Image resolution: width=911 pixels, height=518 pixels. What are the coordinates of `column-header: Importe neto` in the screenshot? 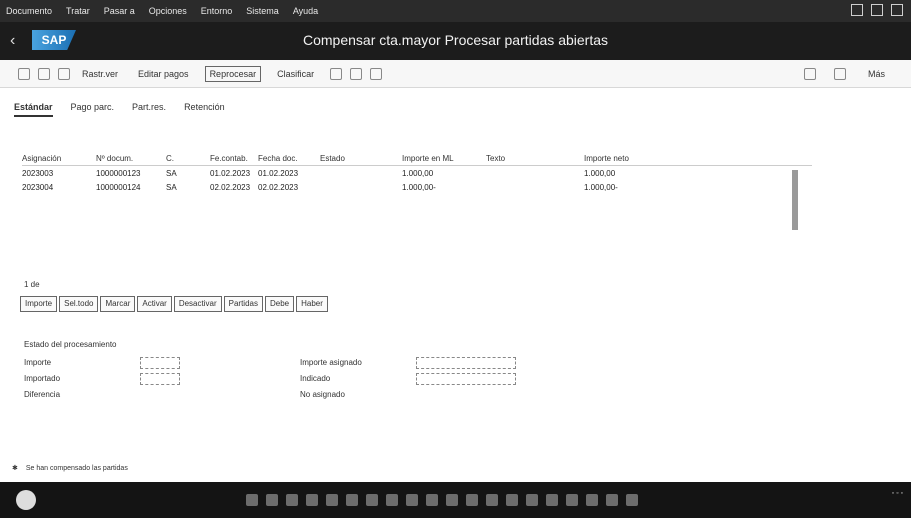 It's located at (649, 158).